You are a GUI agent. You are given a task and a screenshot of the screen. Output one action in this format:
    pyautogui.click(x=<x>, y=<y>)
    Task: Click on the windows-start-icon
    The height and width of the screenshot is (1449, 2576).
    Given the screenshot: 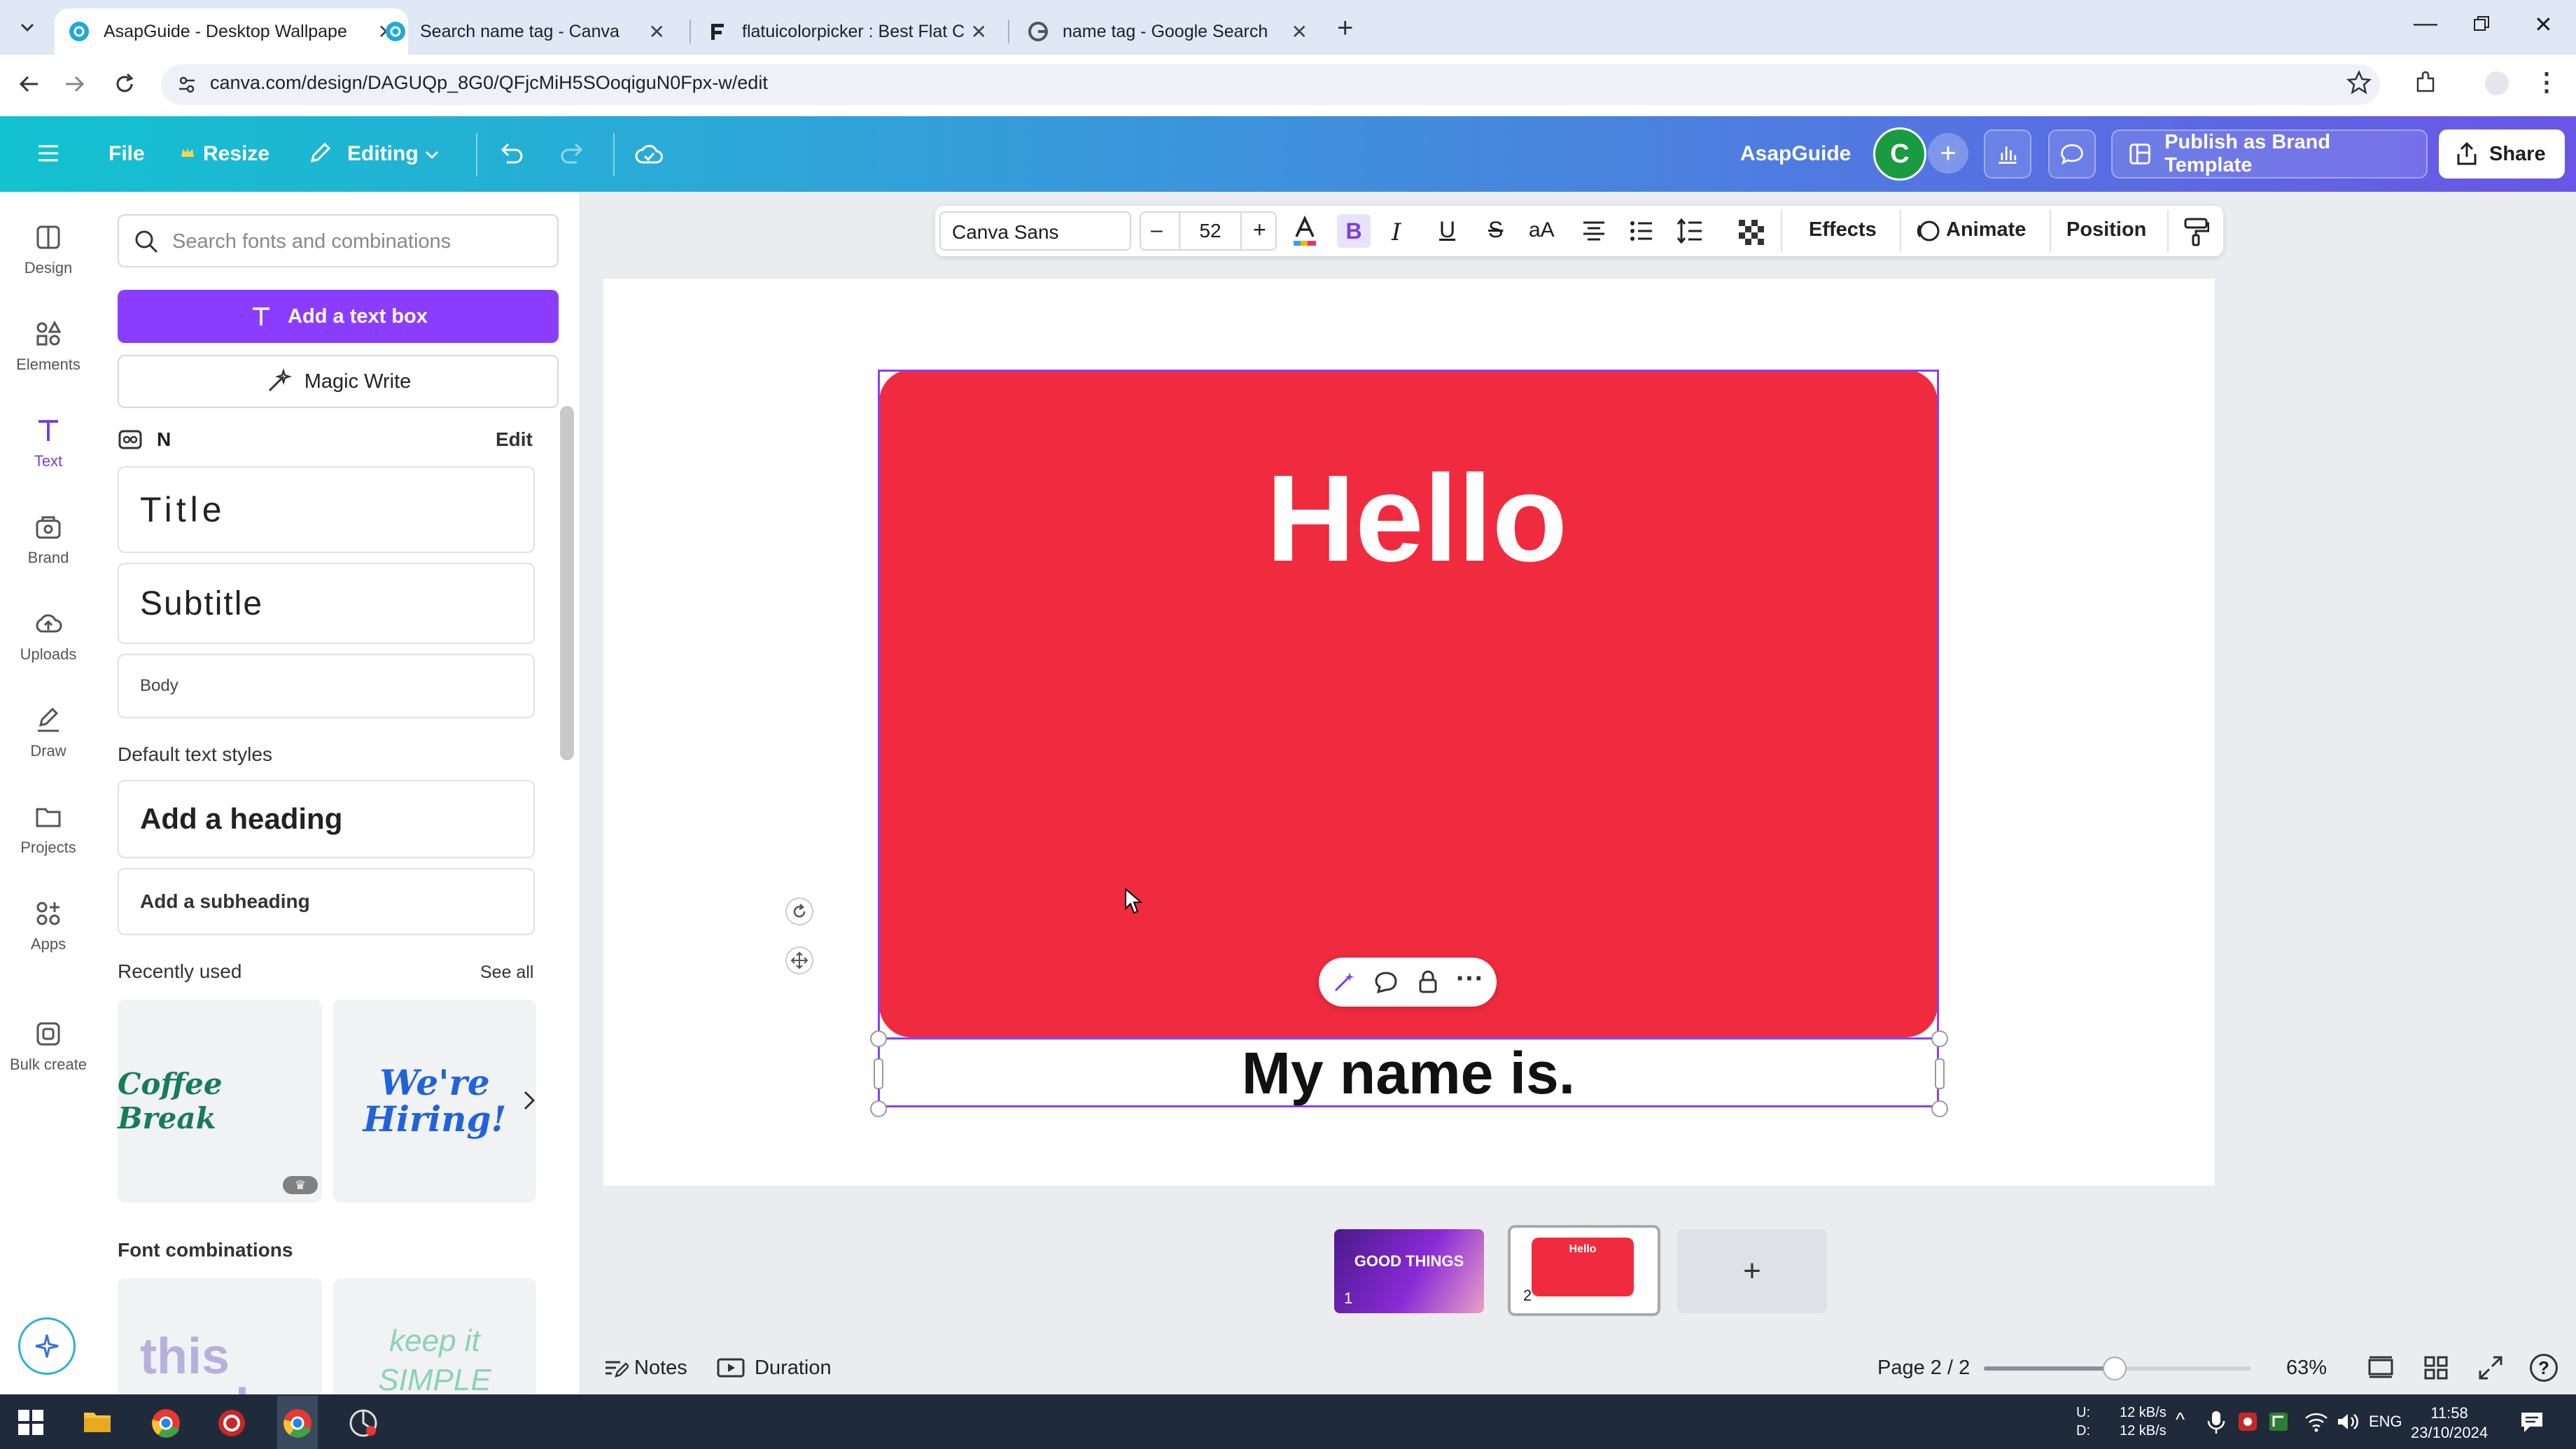 What is the action you would take?
    pyautogui.click(x=30, y=1422)
    